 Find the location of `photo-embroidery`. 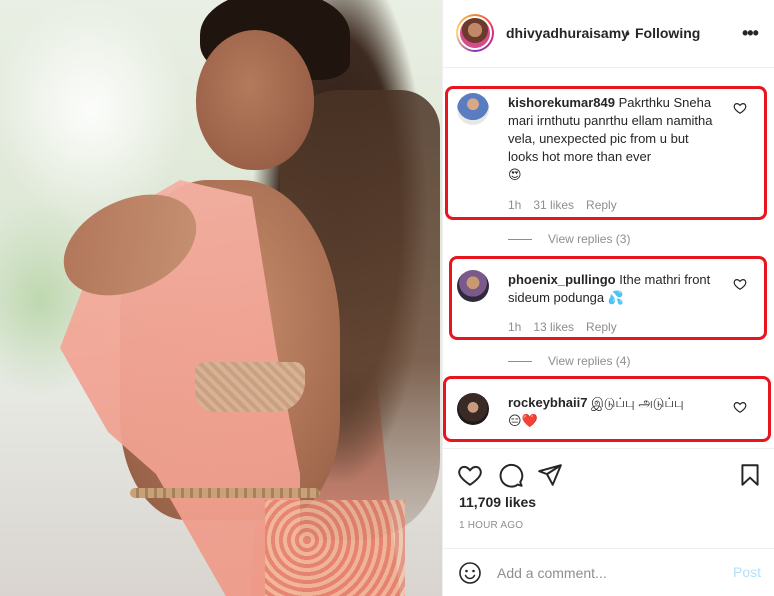

photo-embroidery is located at coordinates (335, 548).